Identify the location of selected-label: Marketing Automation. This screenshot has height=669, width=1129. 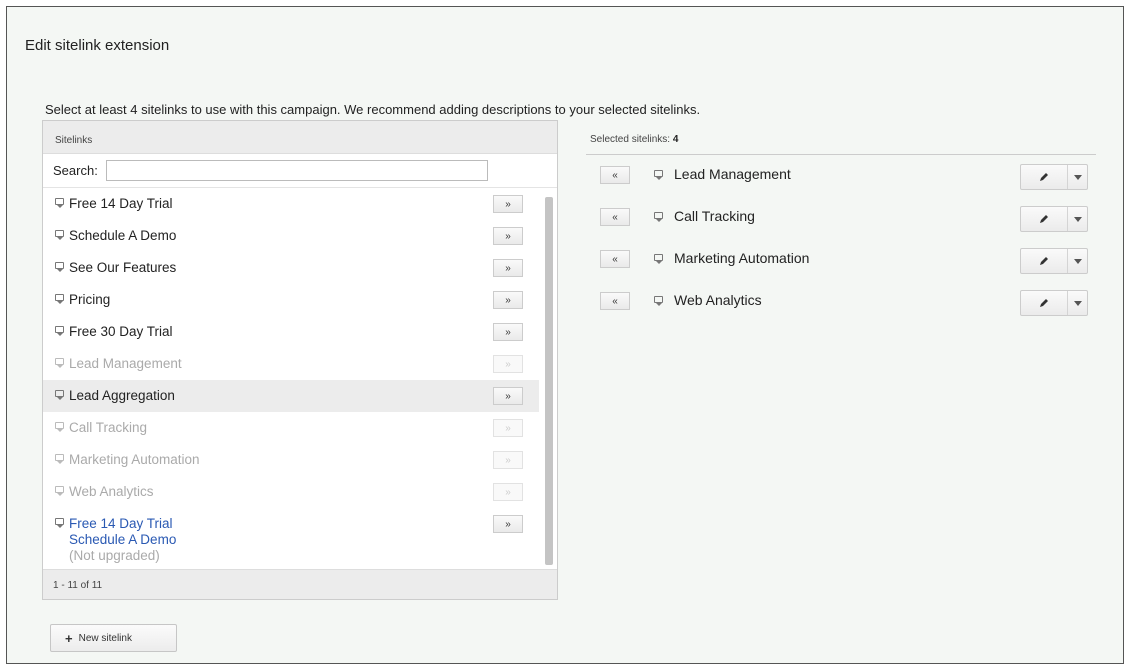
(742, 258).